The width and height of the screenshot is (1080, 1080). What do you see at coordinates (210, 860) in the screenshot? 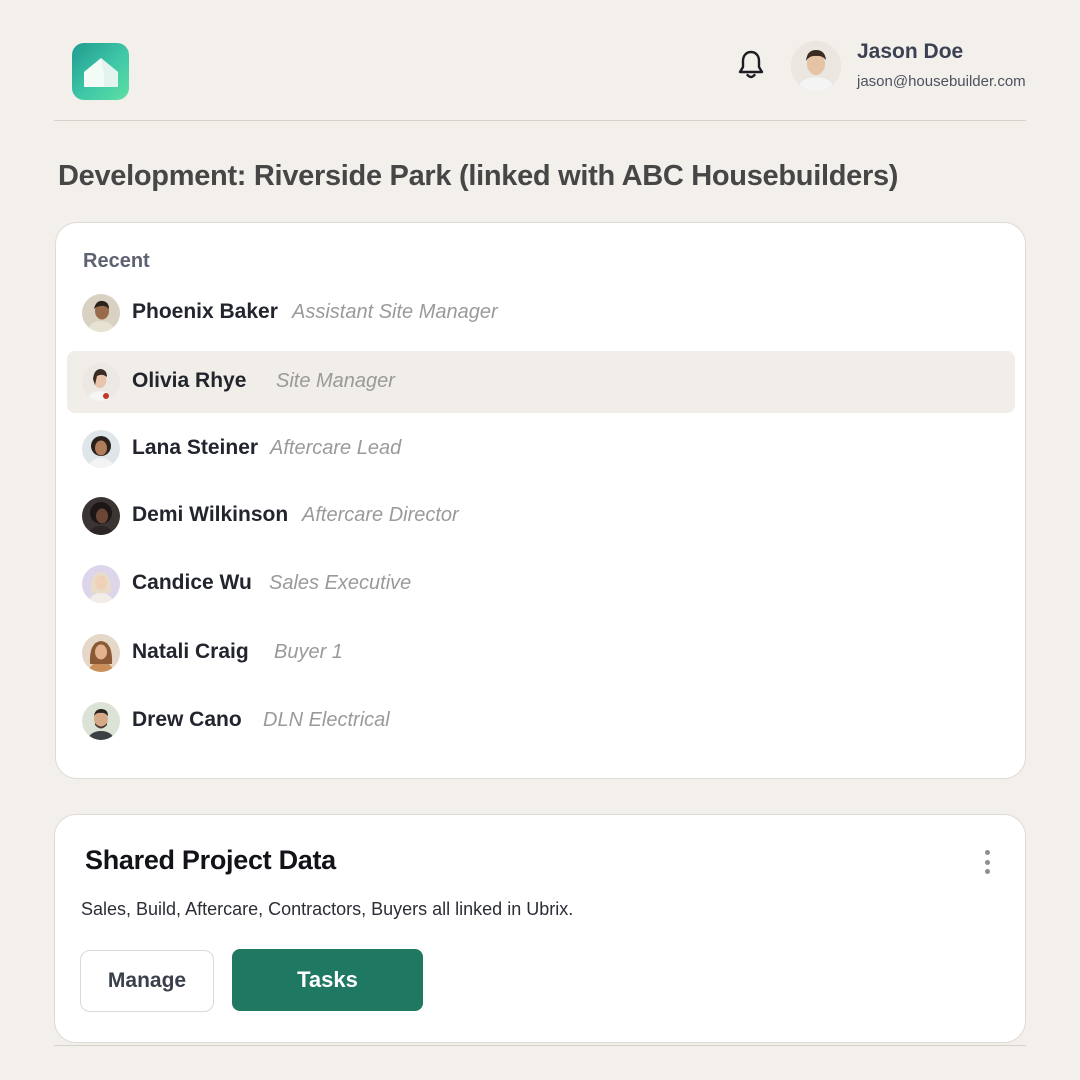
I see `shared-project-title: Shared Project Data` at bounding box center [210, 860].